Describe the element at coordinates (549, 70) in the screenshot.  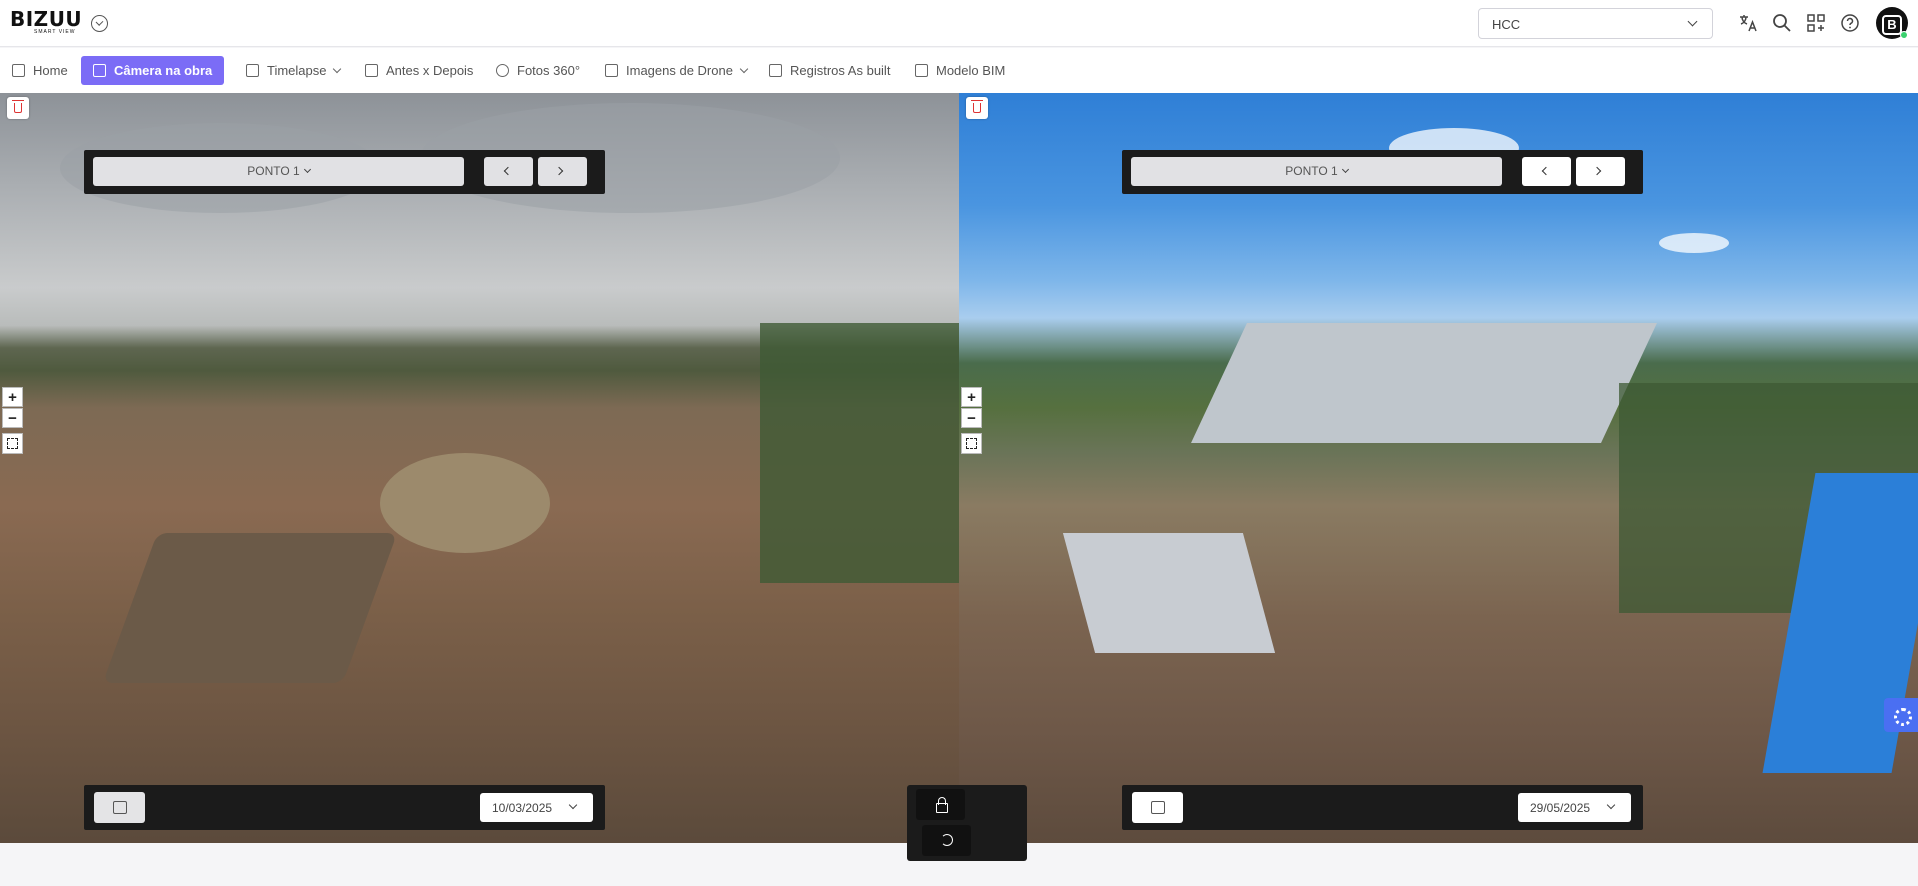
I see `nav-item-label: Fotos 360°` at that location.